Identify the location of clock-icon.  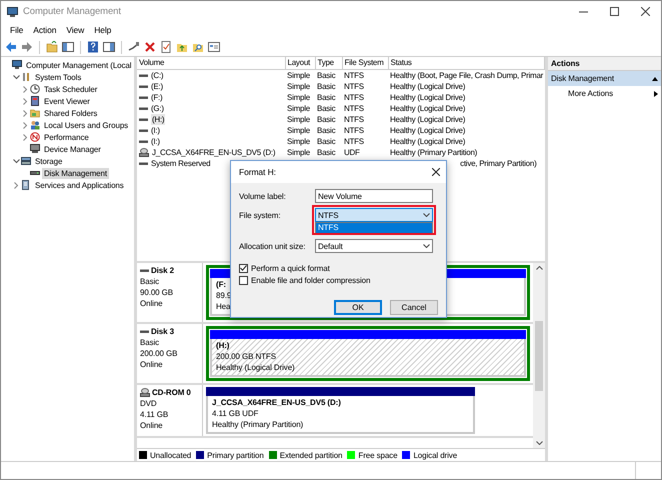
(35, 89).